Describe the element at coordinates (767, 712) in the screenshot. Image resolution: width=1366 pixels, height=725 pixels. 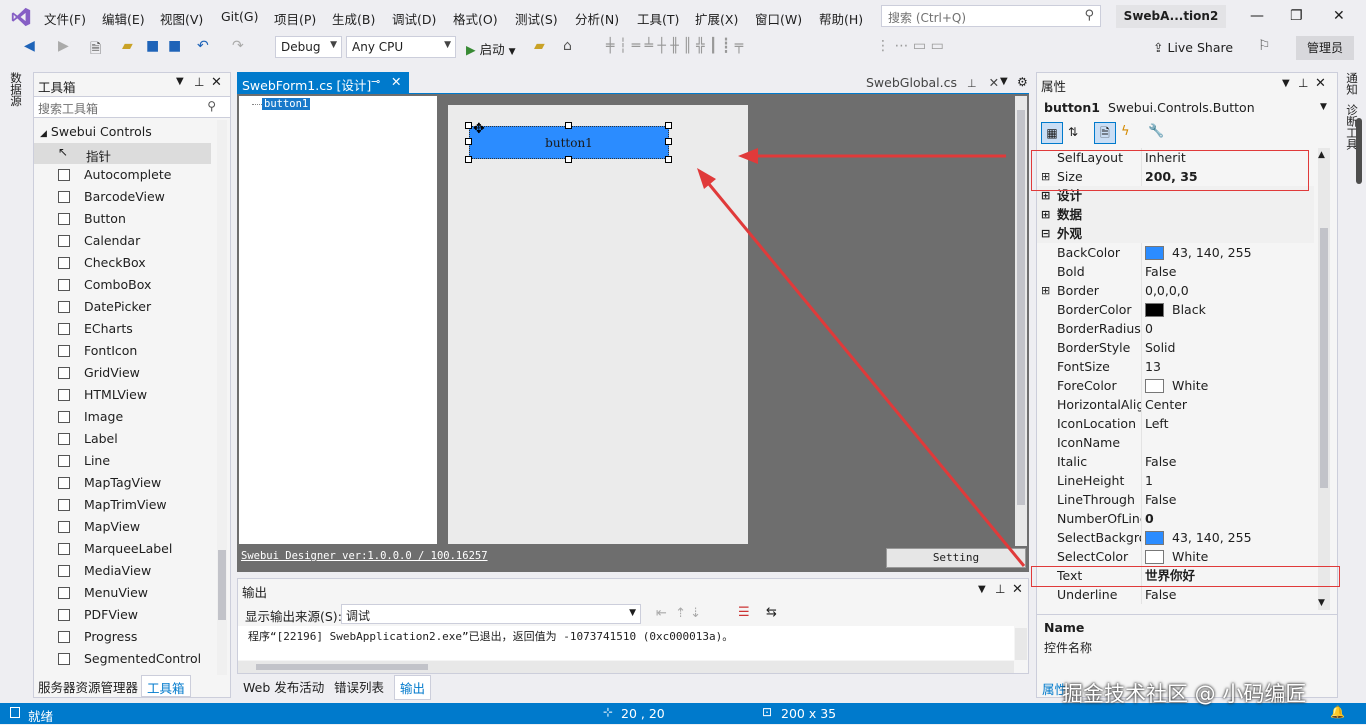
I see `size-icon: ⊡` at that location.